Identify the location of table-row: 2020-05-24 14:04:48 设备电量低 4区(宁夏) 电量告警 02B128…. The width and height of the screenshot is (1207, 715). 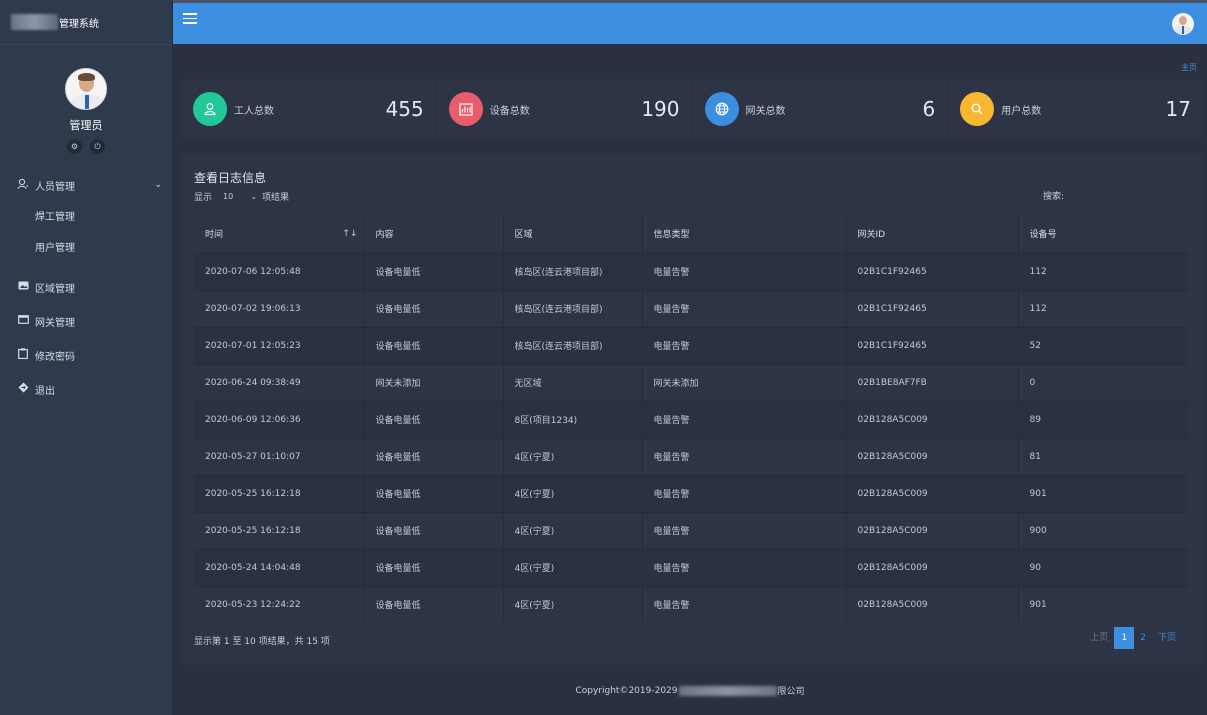
(691, 567).